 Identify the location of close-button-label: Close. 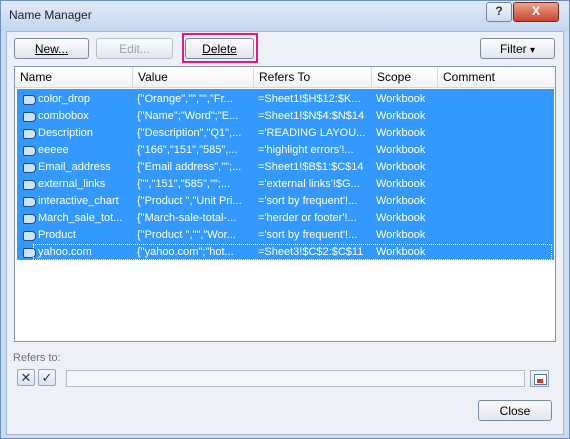
(515, 411).